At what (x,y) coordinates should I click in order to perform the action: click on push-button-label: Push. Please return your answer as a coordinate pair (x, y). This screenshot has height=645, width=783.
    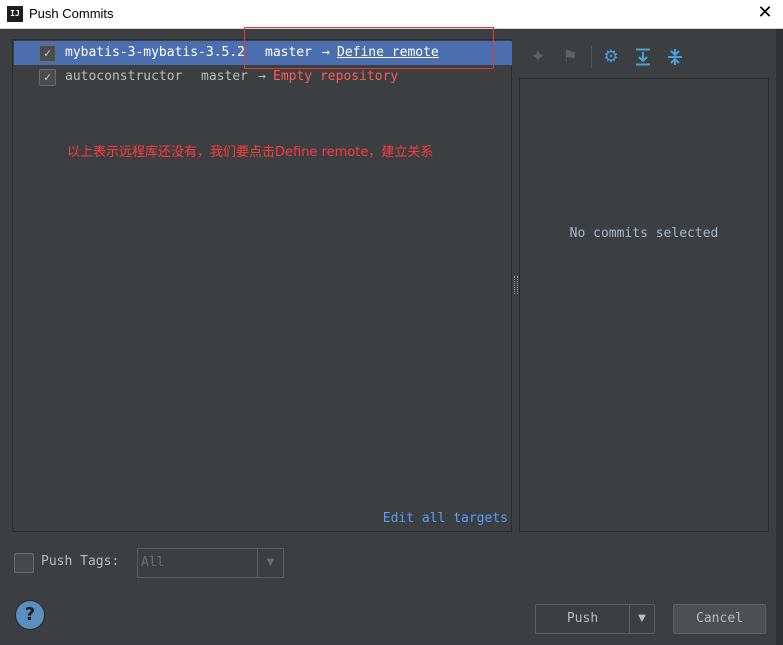
    Looking at the image, I should click on (582, 618).